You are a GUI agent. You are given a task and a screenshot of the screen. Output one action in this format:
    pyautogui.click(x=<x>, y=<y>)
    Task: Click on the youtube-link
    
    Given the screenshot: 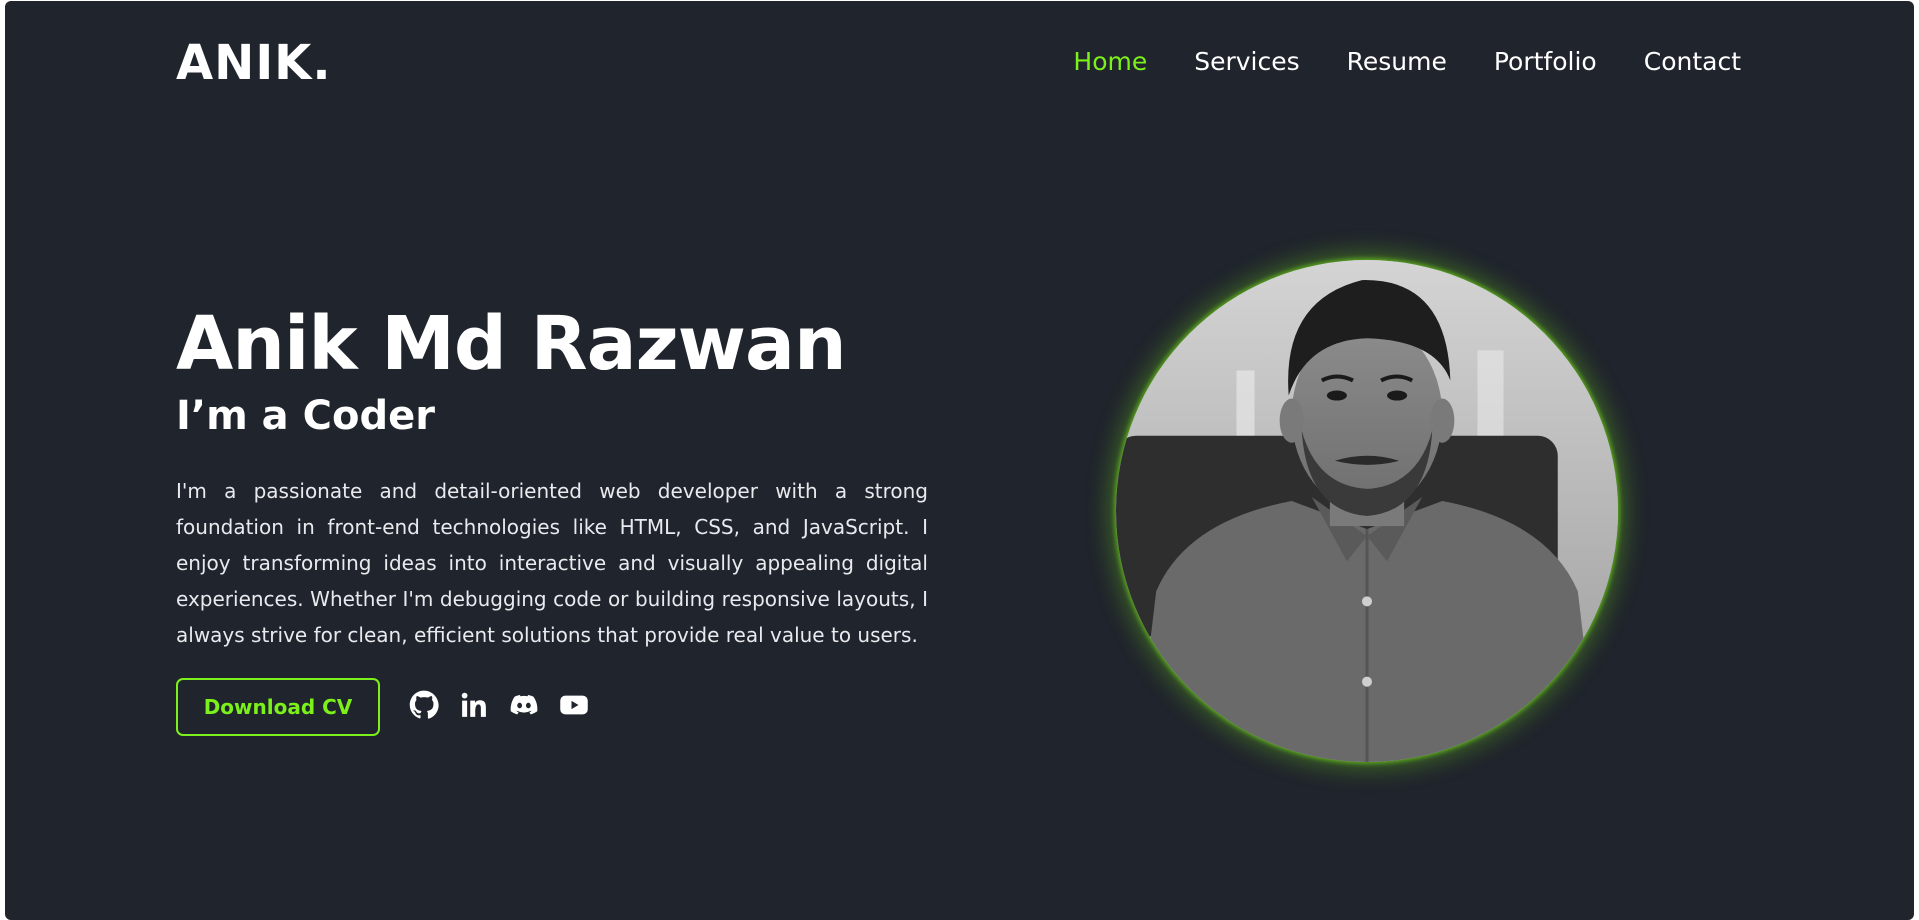 What is the action you would take?
    pyautogui.click(x=574, y=705)
    